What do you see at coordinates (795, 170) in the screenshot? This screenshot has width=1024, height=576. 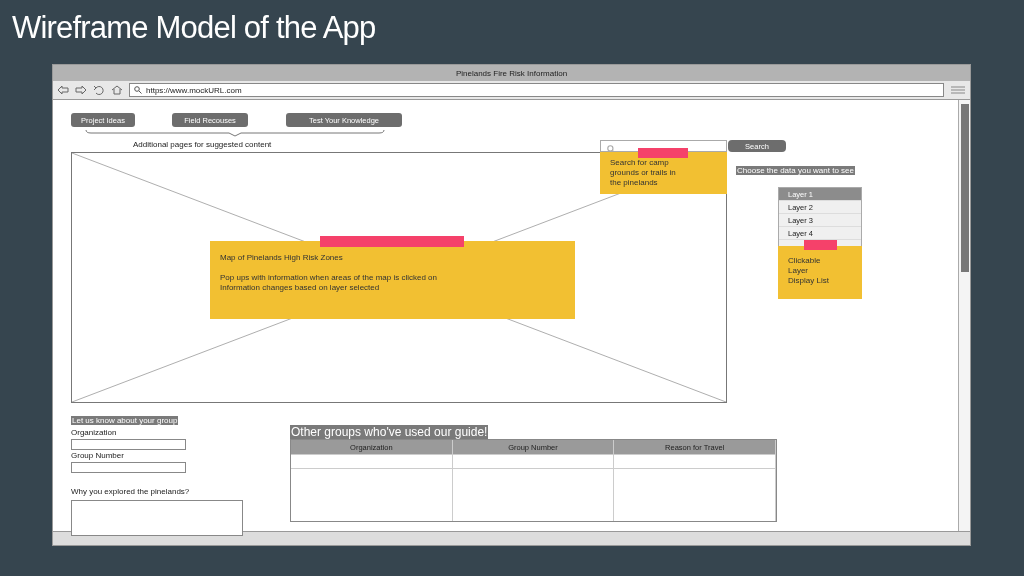 I see `section-heading: Choose the data you want to see` at bounding box center [795, 170].